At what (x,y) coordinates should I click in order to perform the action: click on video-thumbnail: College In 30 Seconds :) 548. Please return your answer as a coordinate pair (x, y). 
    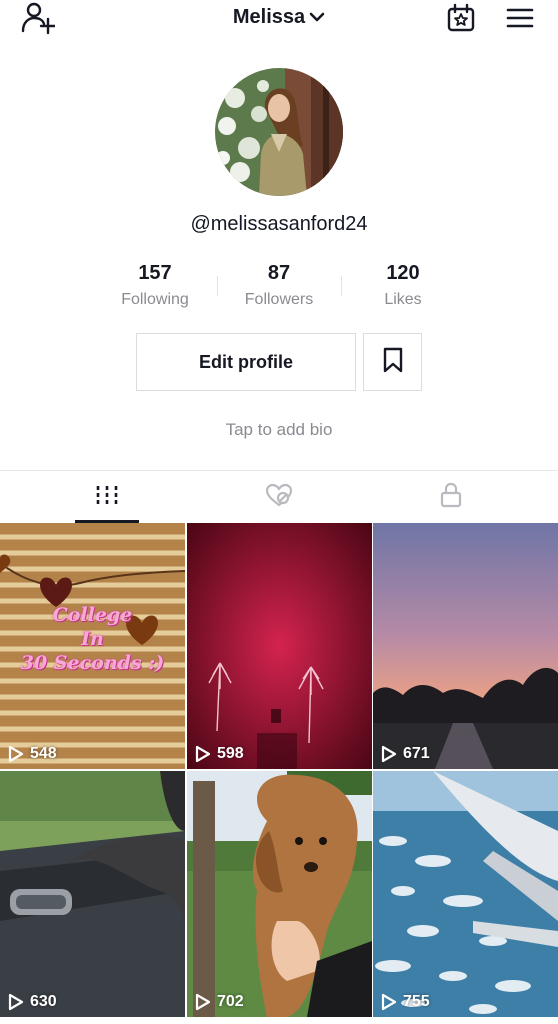
    Looking at the image, I should click on (92, 646).